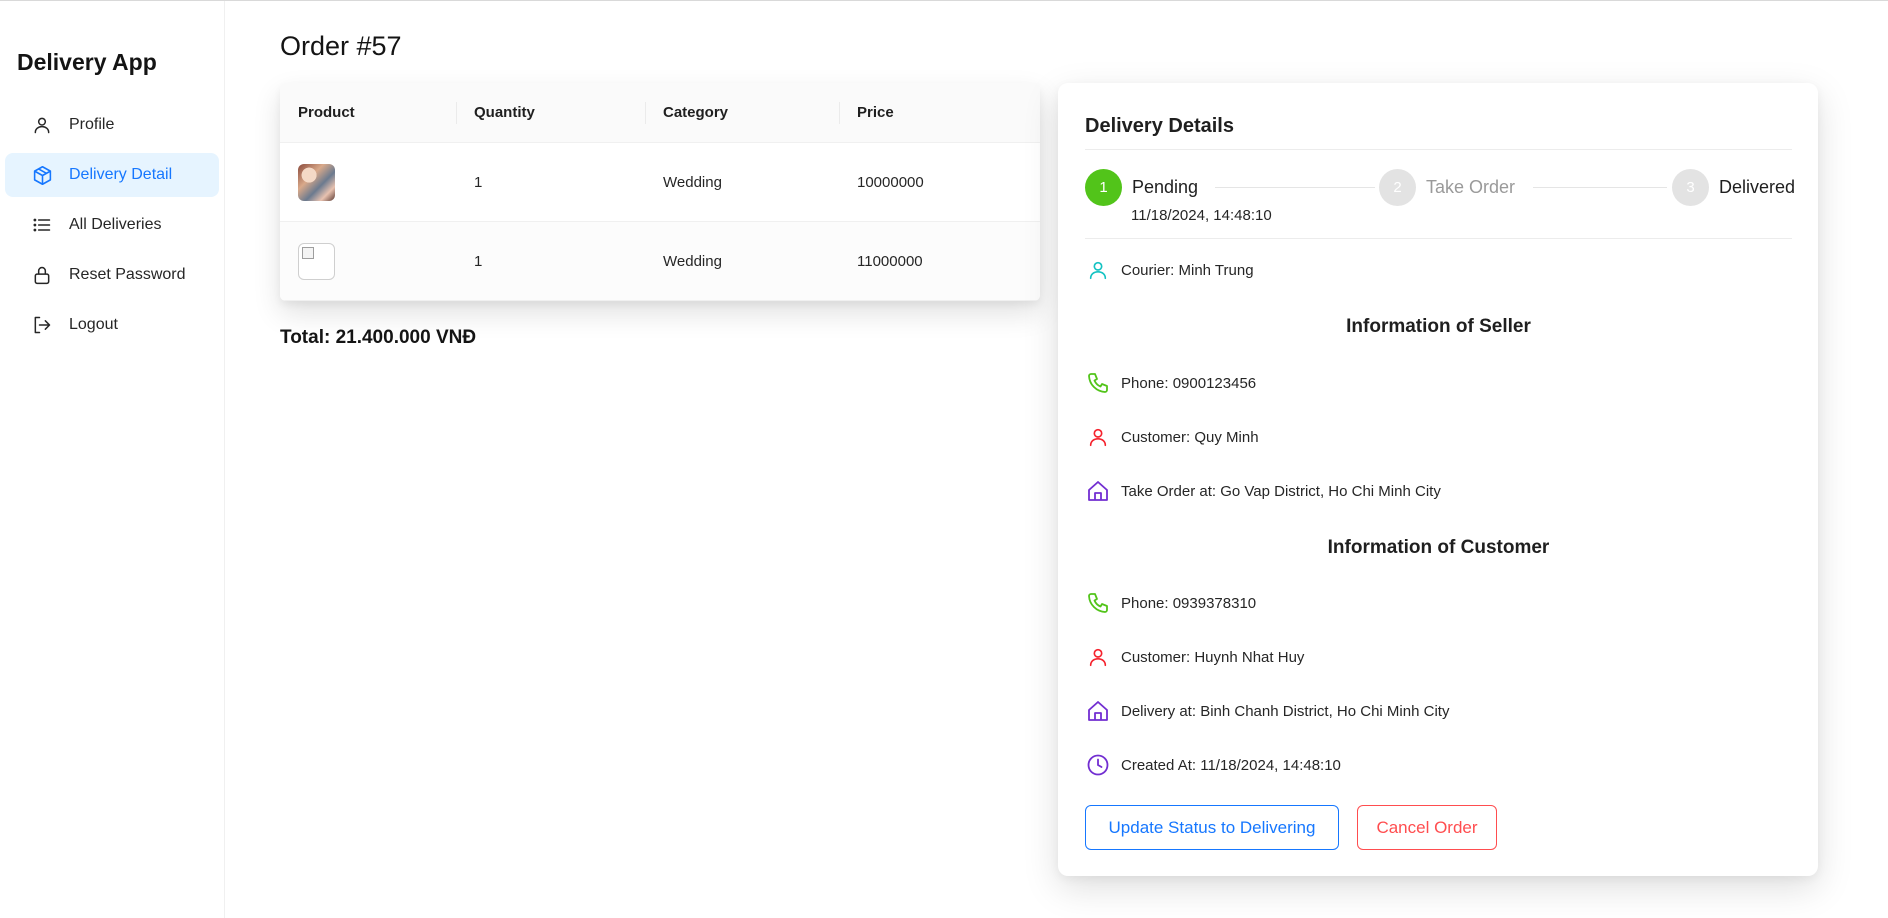  I want to click on app-title: Delivery App, so click(87, 62).